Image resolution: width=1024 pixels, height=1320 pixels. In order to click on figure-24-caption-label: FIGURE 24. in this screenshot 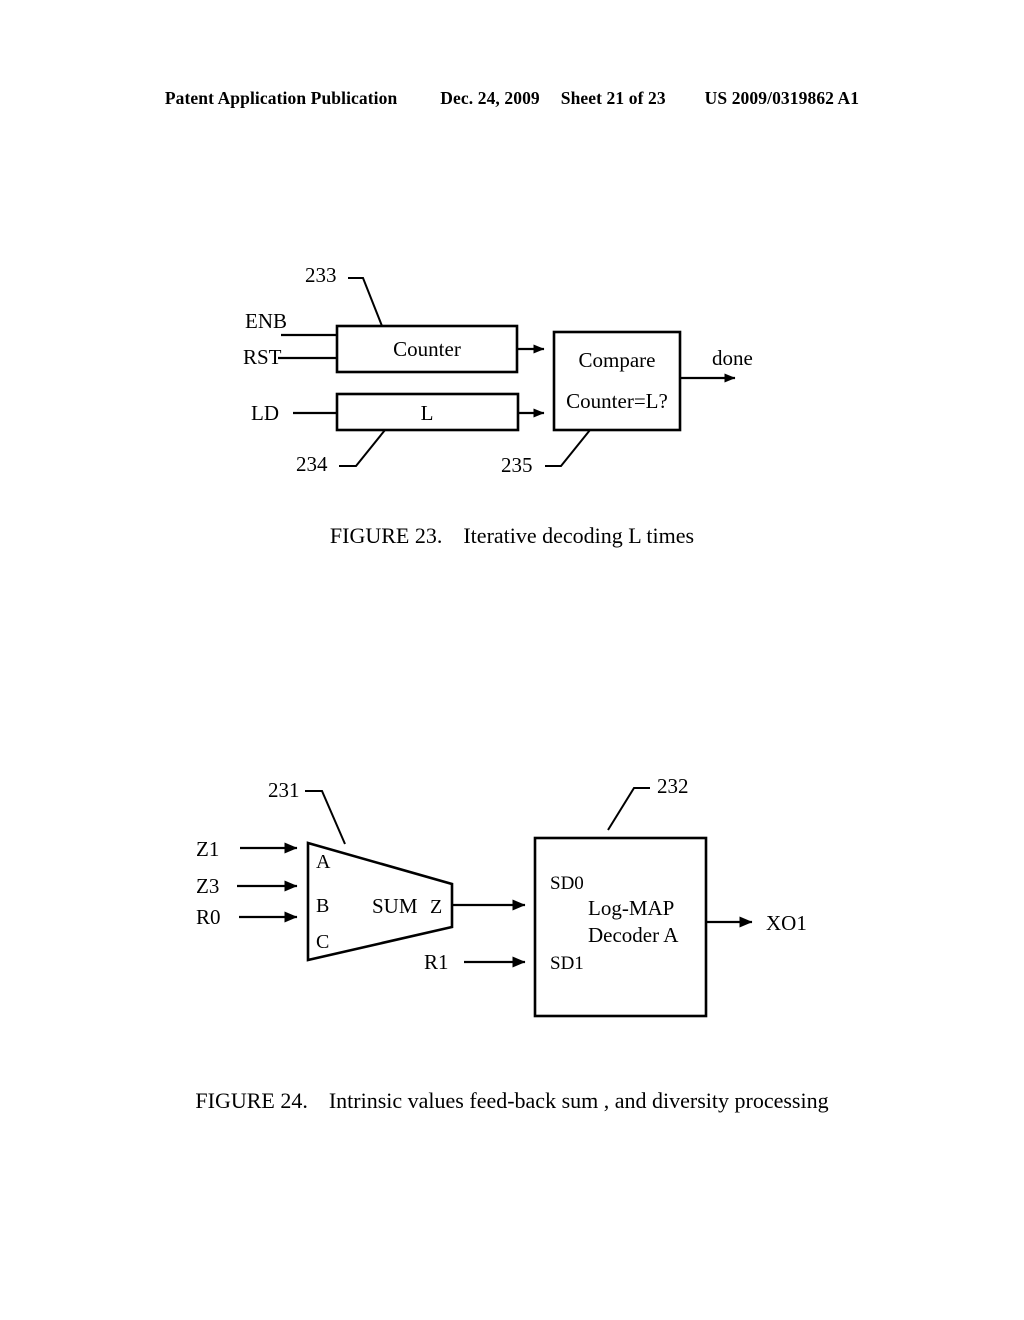, I will do `click(251, 1100)`.